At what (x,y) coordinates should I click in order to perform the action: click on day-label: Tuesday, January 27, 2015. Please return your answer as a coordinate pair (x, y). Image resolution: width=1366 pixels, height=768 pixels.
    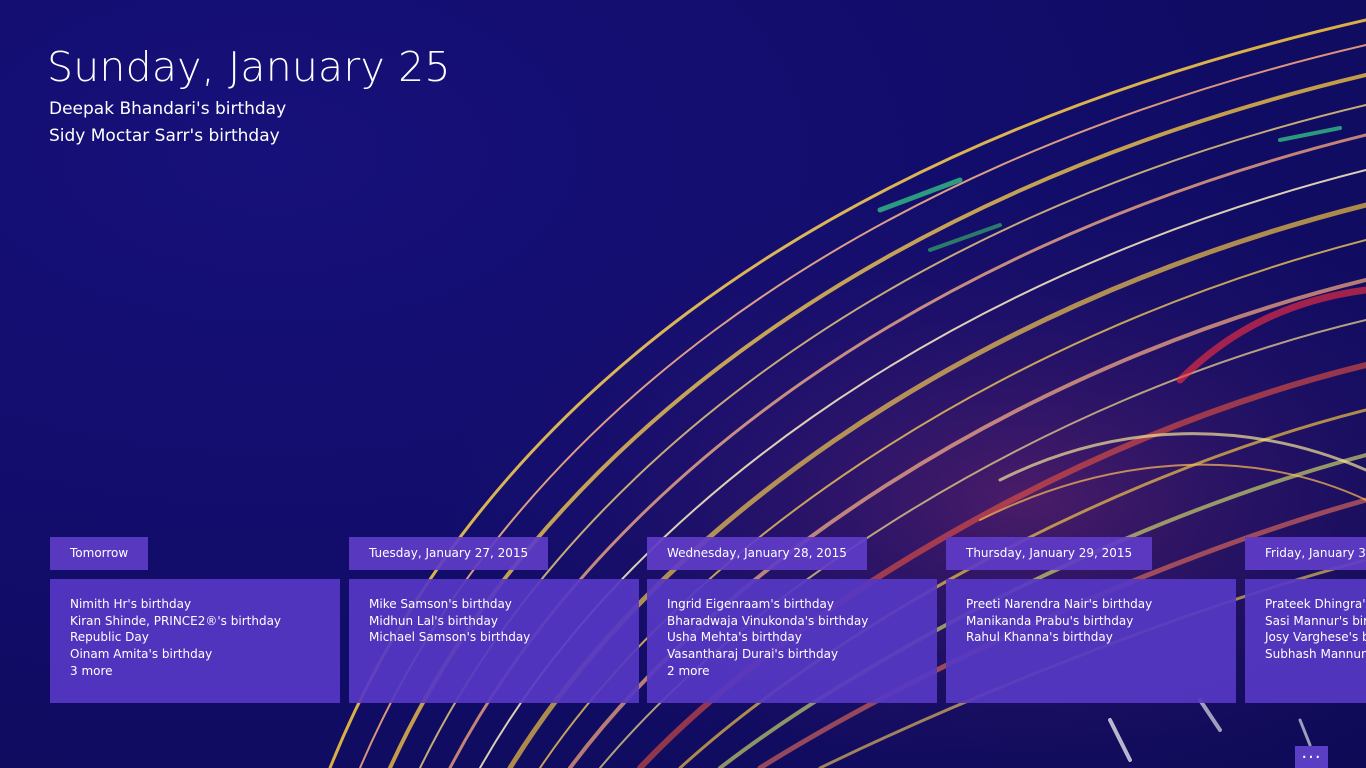
    Looking at the image, I should click on (449, 553).